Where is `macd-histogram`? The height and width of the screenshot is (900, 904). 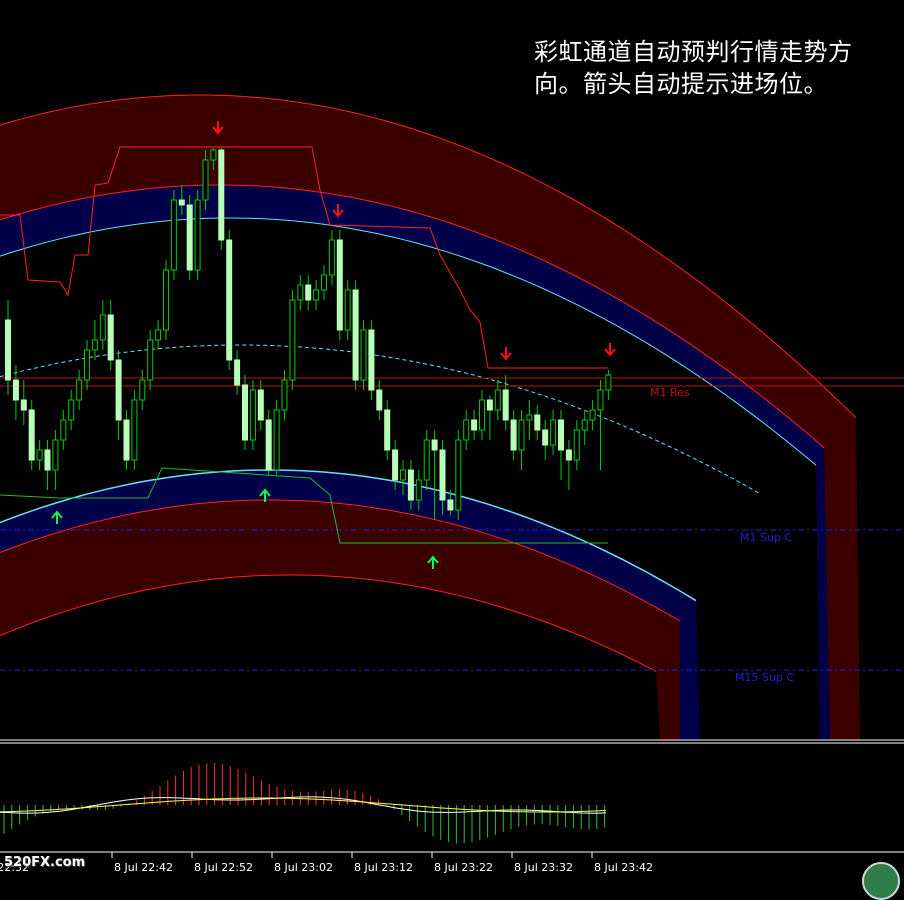 macd-histogram is located at coordinates (303, 803).